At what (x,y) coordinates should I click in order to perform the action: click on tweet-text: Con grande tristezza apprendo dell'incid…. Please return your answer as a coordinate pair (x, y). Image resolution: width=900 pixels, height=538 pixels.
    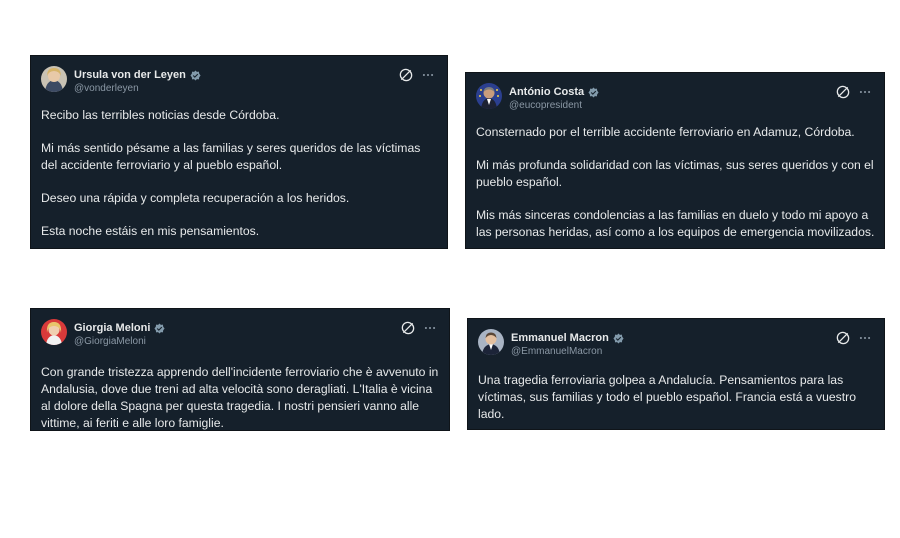
    Looking at the image, I should click on (241, 398).